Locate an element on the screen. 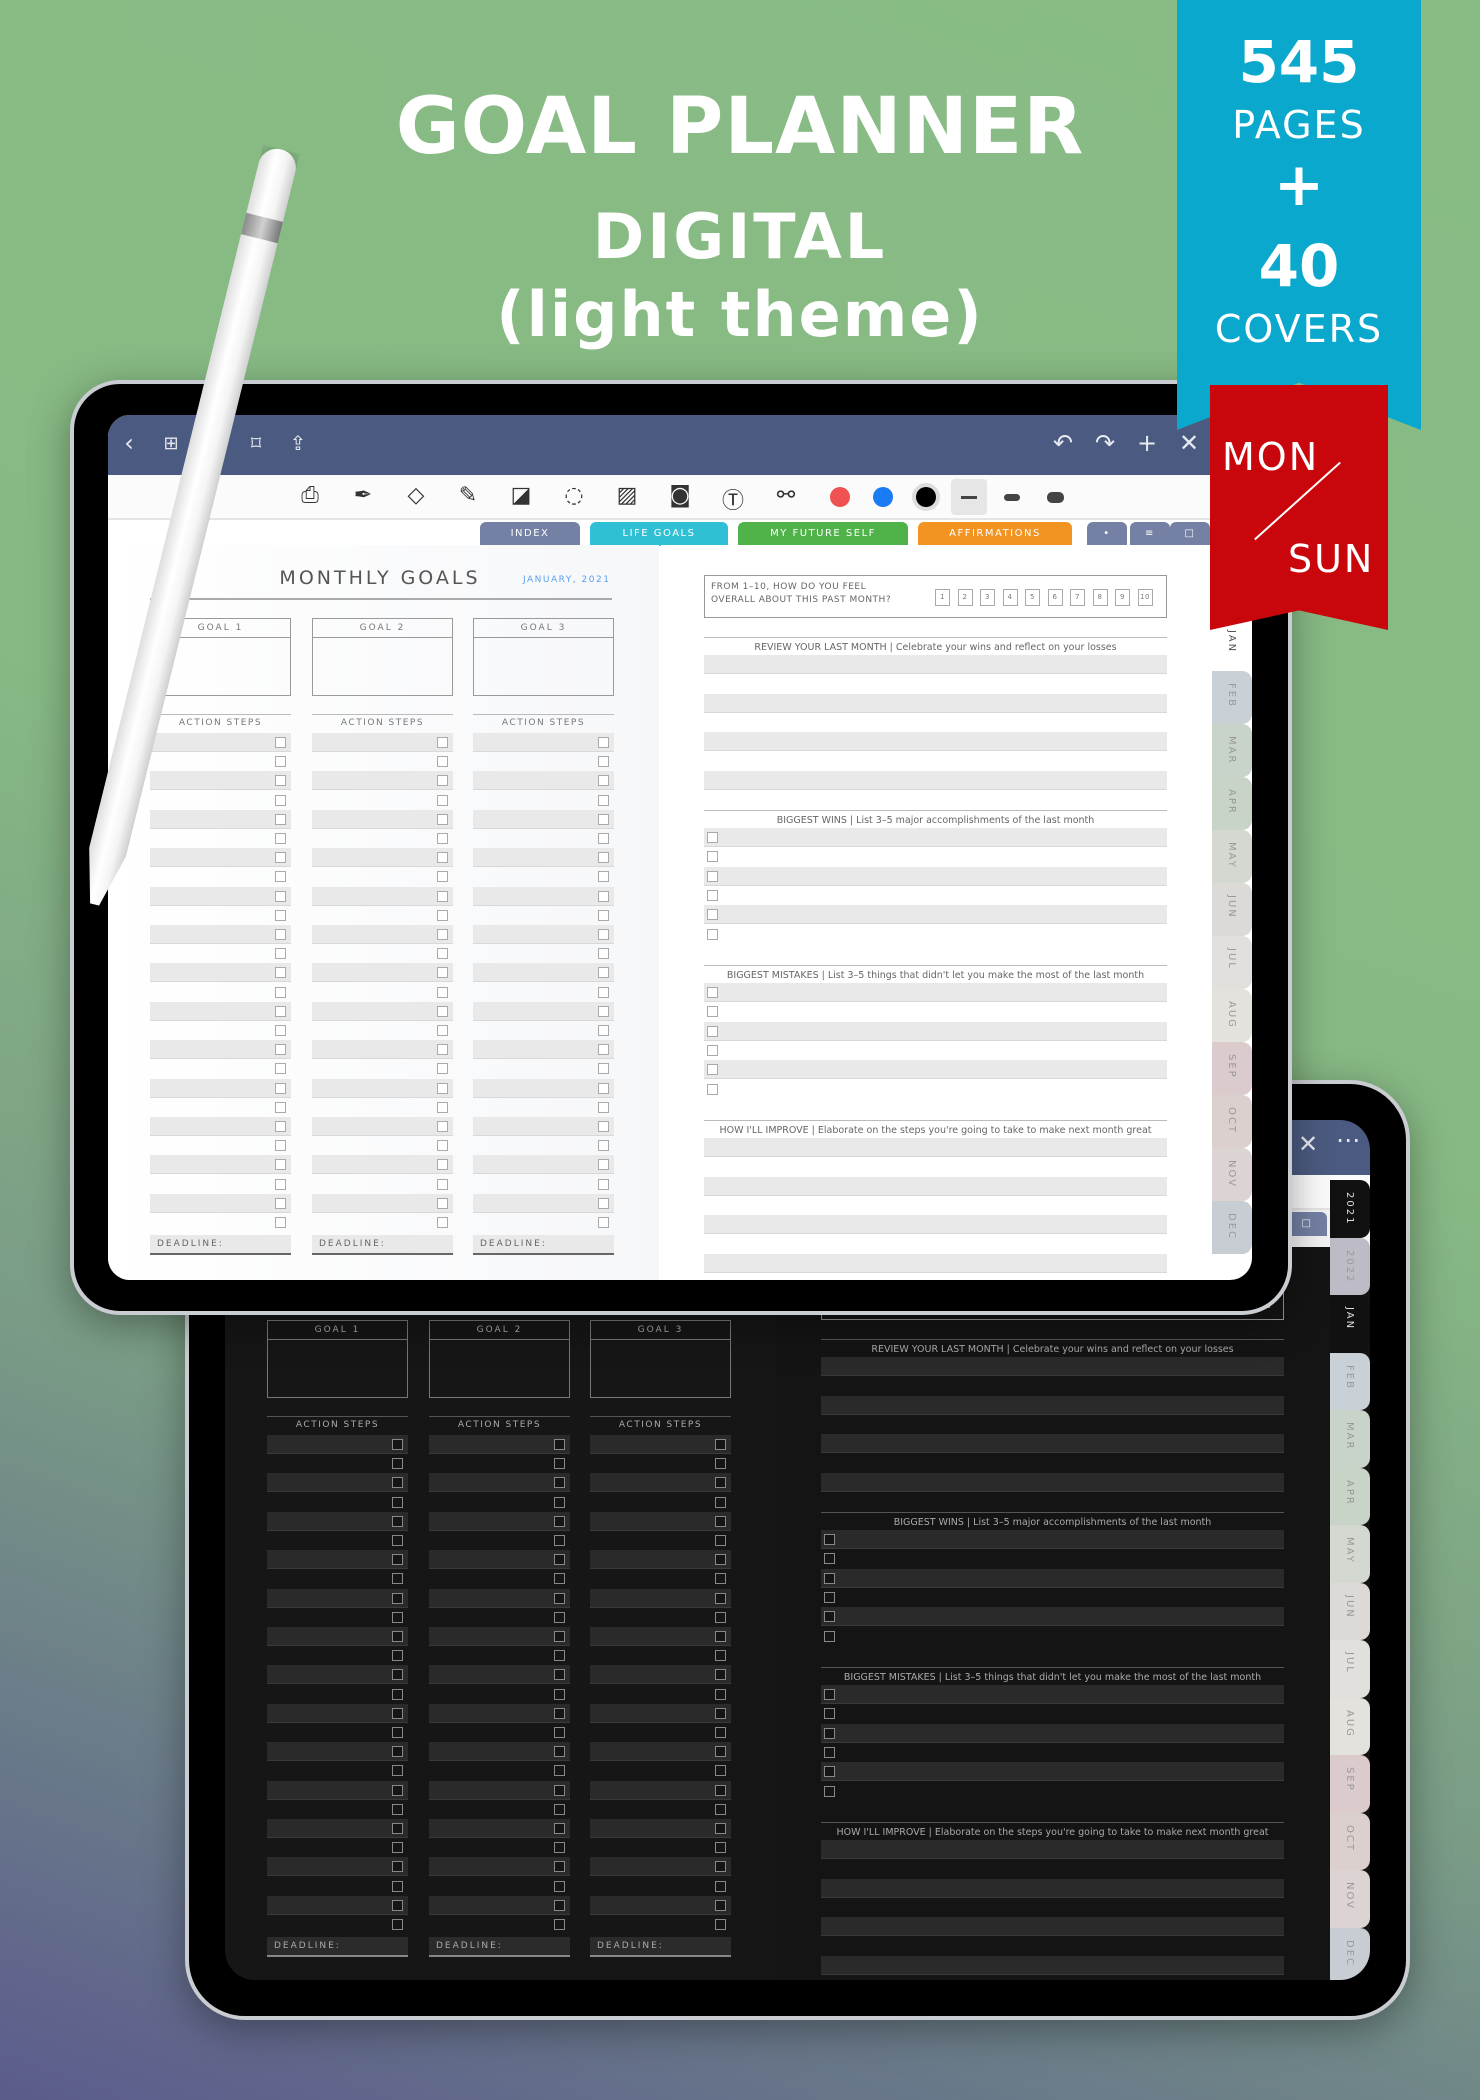 This screenshot has height=2100, width=1480. month-tab-dec: DEC is located at coordinates (1350, 1953).